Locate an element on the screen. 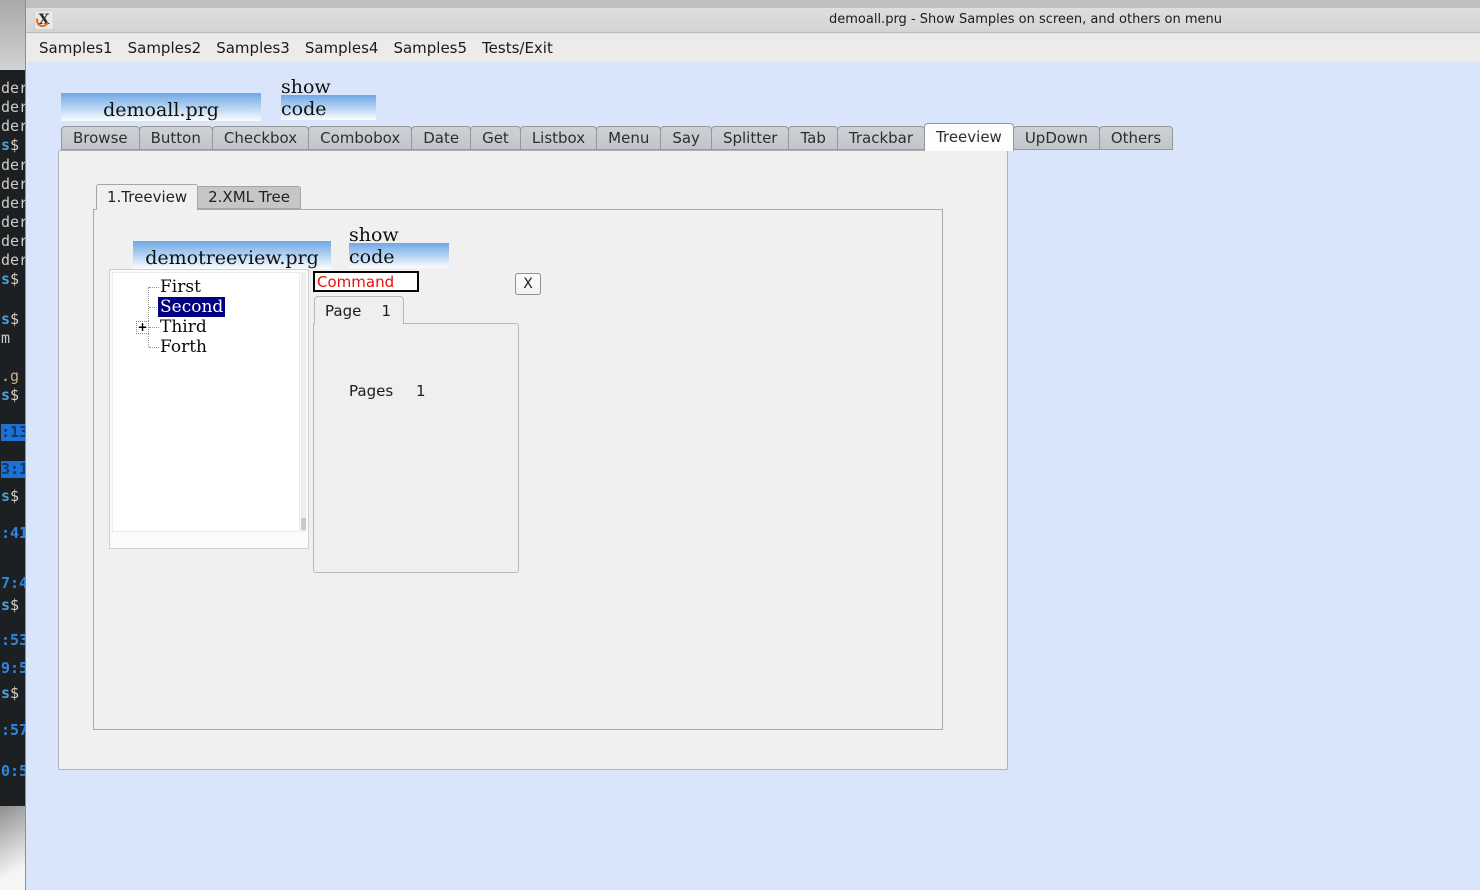  menu-item-samples1: Samples1 is located at coordinates (76, 48).